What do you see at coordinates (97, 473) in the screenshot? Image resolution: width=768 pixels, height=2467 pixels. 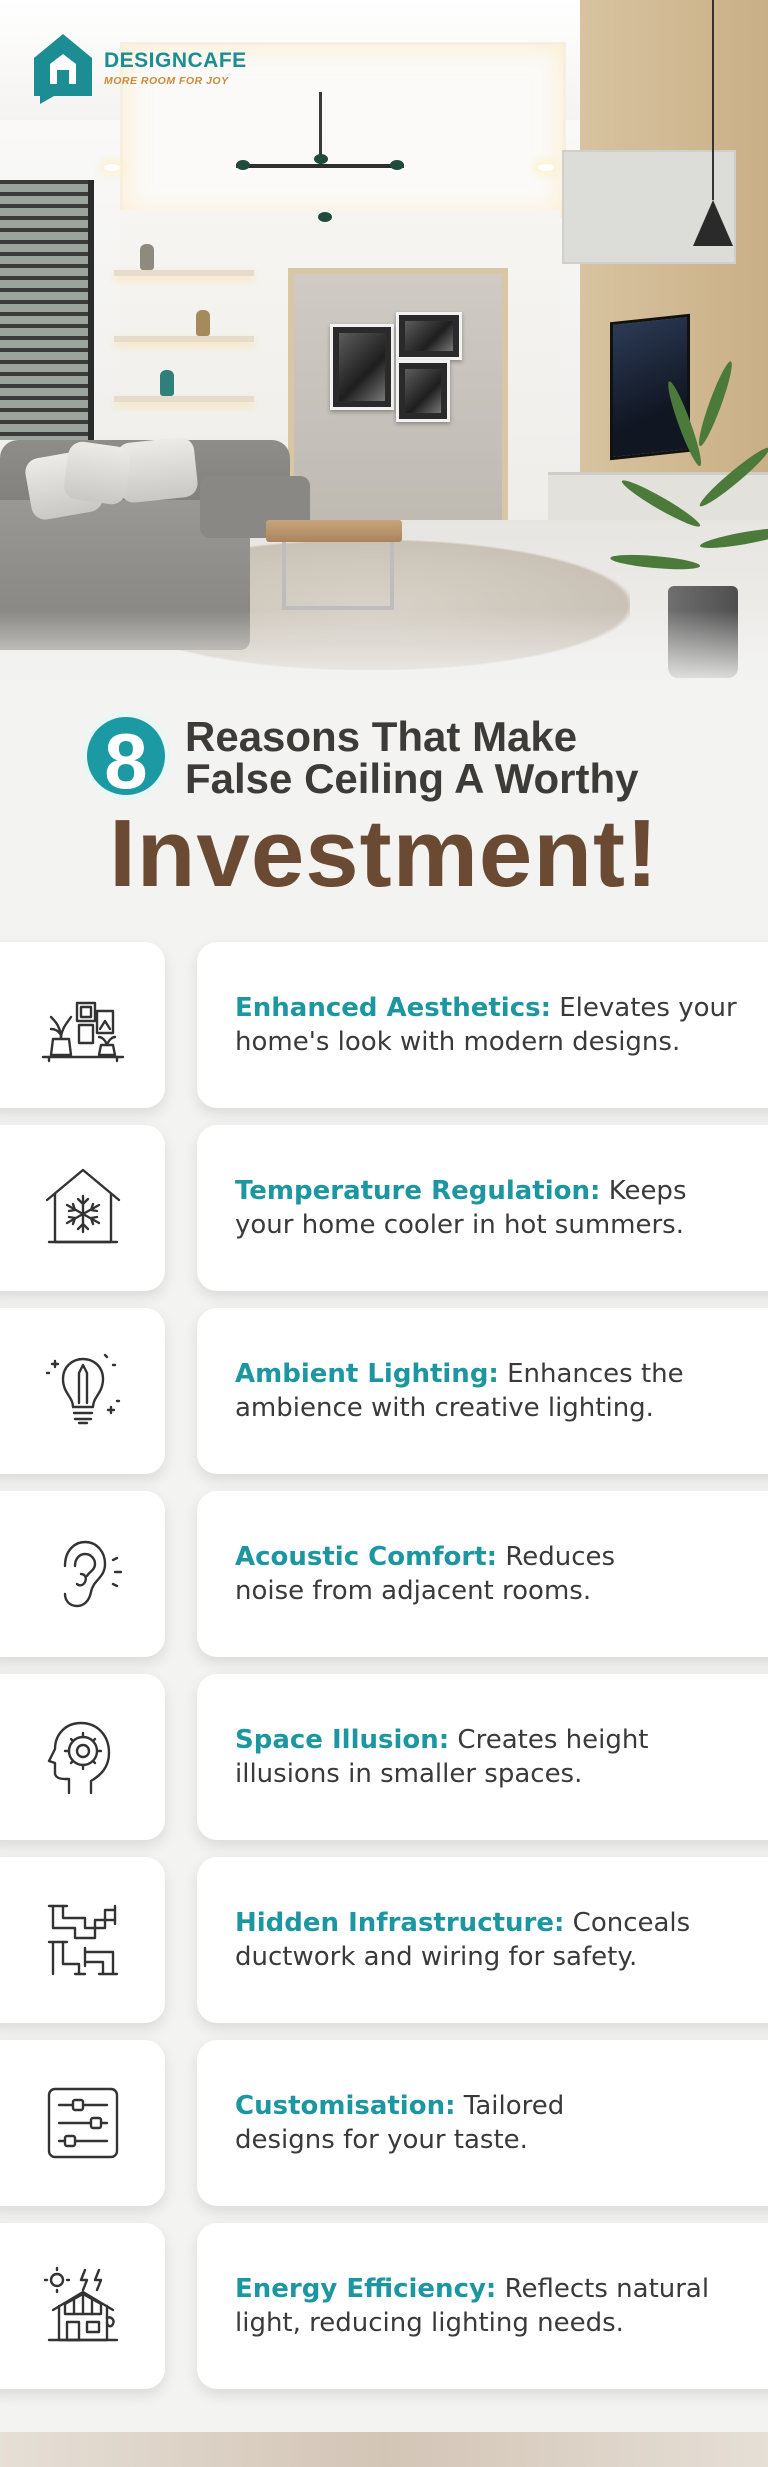 I see `cushion` at bounding box center [97, 473].